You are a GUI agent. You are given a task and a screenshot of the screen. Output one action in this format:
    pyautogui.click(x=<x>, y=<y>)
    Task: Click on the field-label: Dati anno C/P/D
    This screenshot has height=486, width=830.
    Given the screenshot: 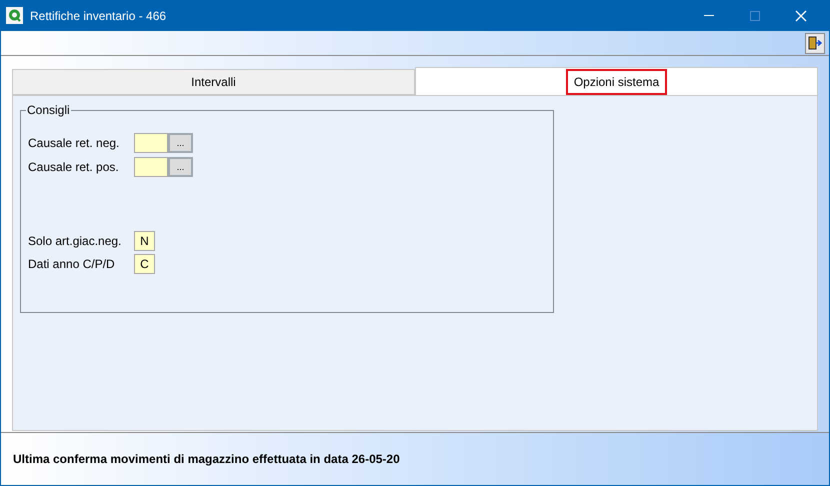 What is the action you would take?
    pyautogui.click(x=72, y=264)
    